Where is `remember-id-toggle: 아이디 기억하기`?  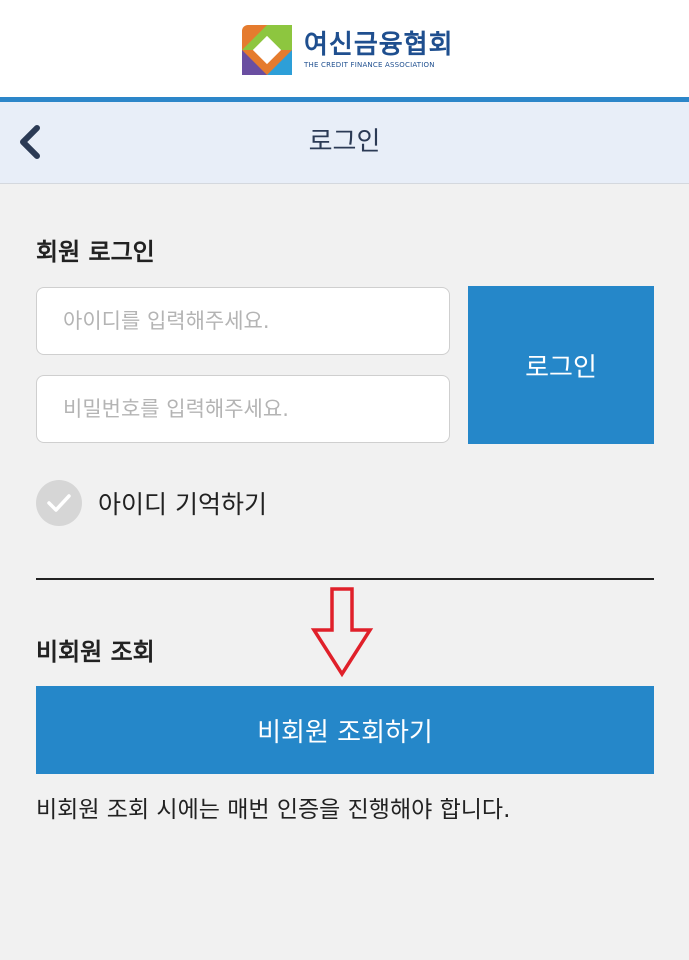
remember-id-toggle: 아이디 기억하기 is located at coordinates (151, 503).